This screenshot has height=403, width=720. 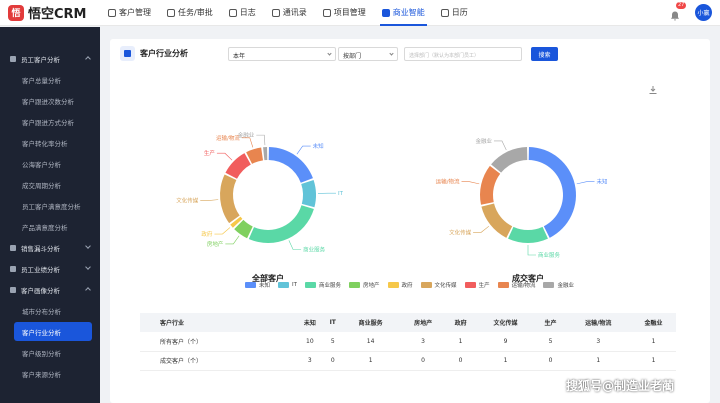 I want to click on nav-item-2: 日志, so click(x=242, y=13).